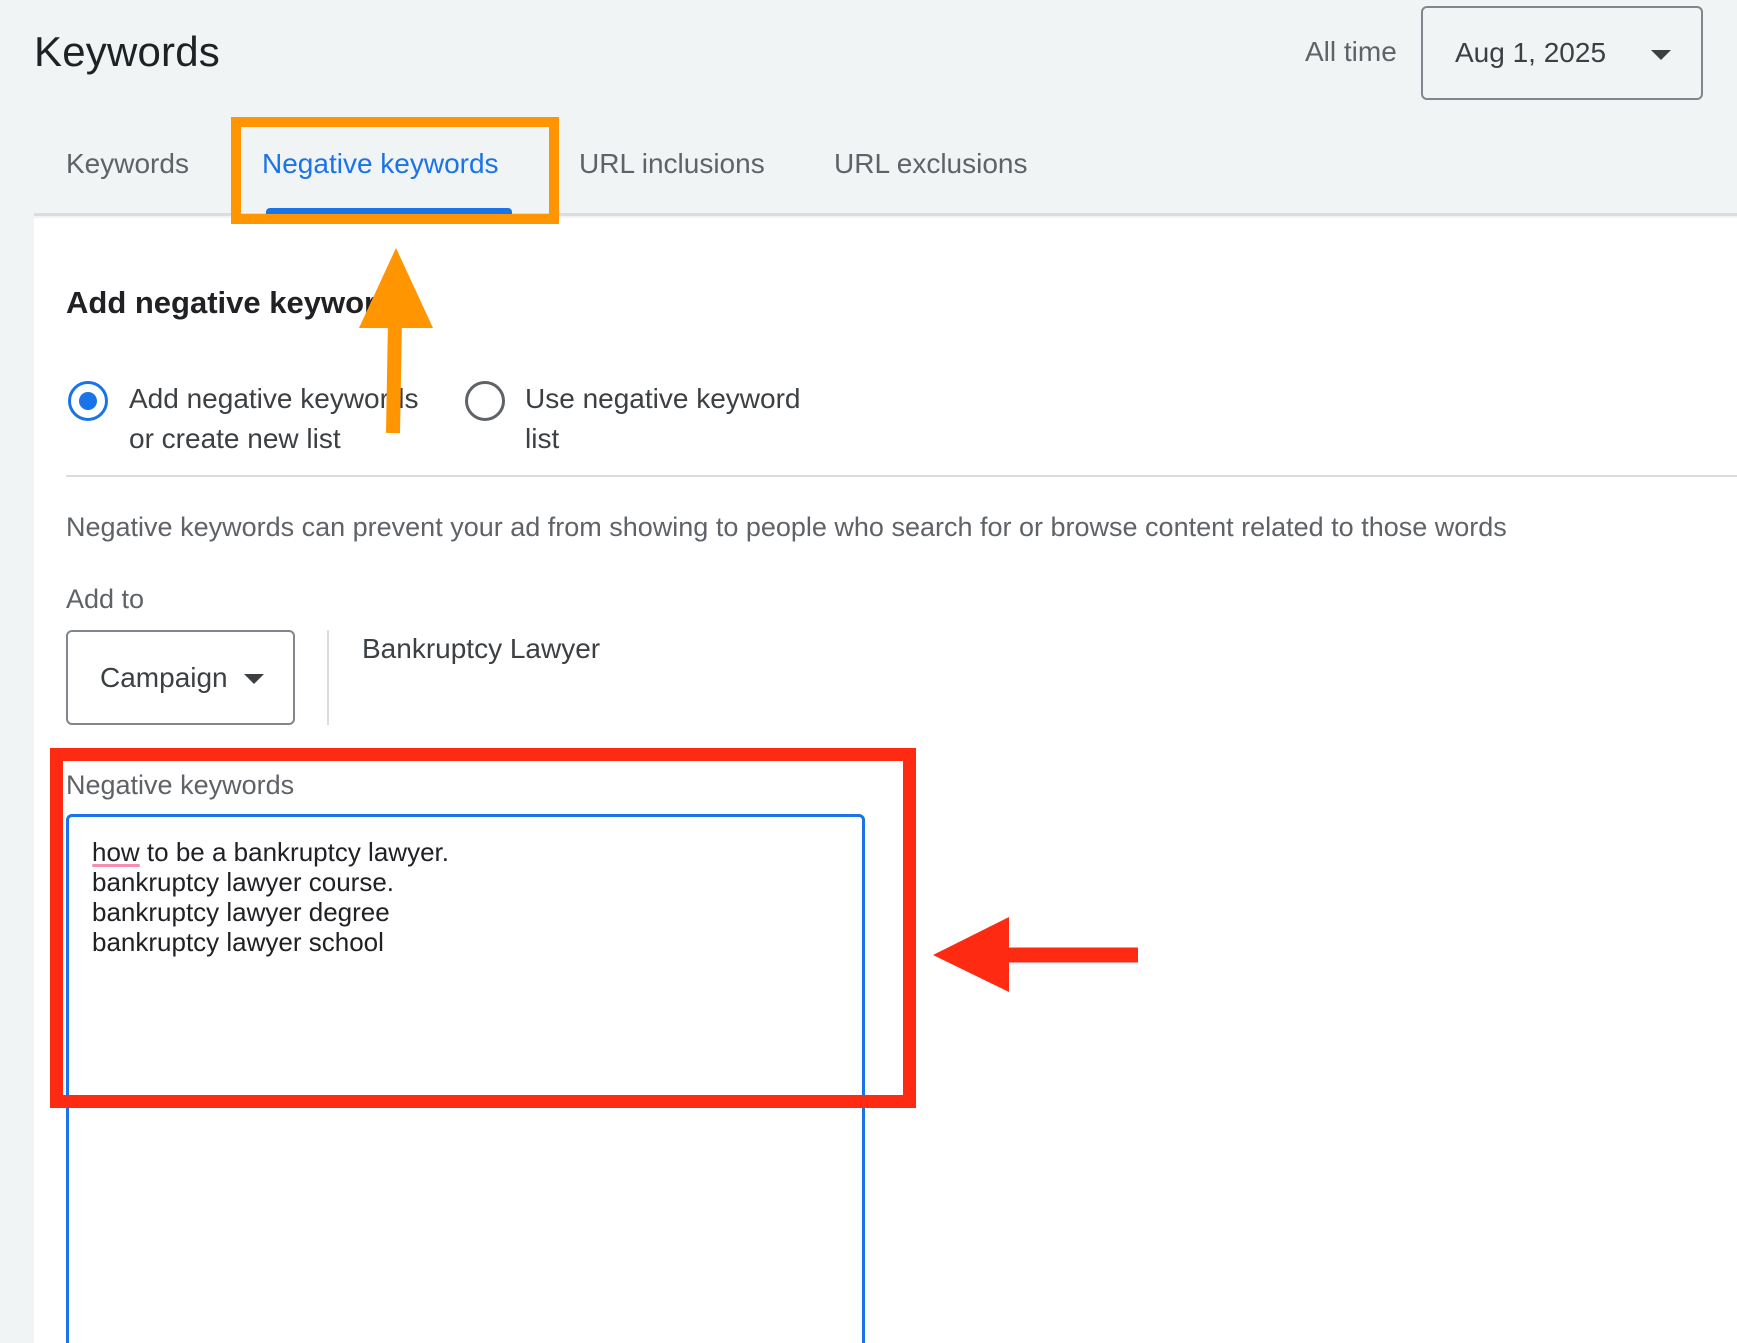  I want to click on negative-keywords-label: Negative keywords, so click(180, 785).